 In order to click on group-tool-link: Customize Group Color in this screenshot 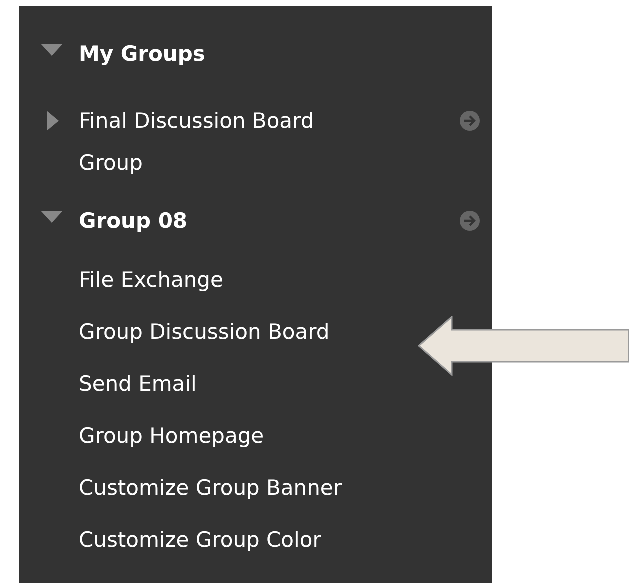, I will do `click(200, 540)`.